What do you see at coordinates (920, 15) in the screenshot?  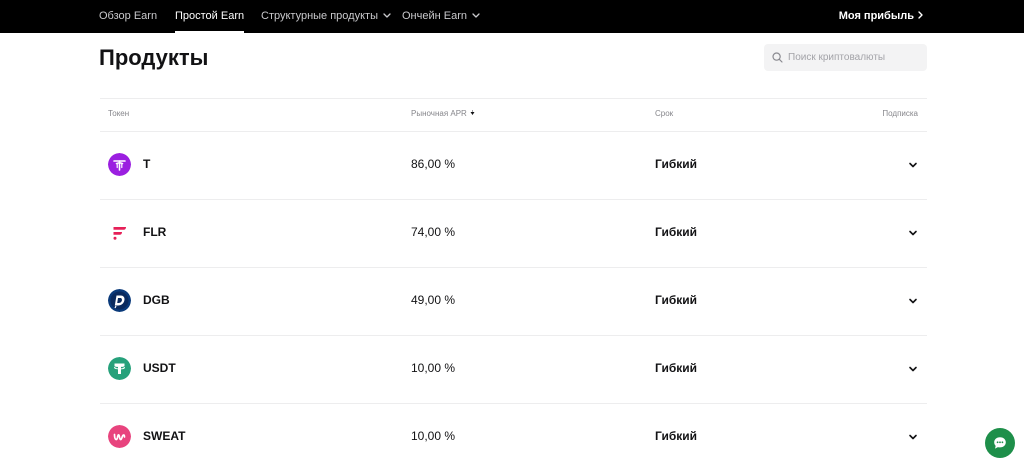 I see `chevron-right-icon` at bounding box center [920, 15].